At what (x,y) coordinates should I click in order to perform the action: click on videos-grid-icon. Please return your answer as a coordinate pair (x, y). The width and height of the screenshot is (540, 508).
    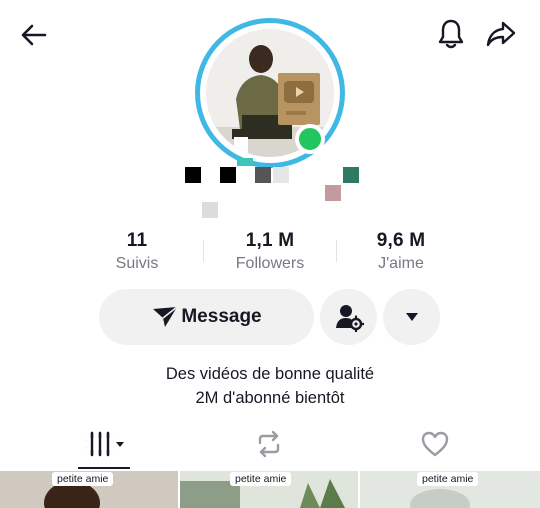
    Looking at the image, I should click on (105, 444).